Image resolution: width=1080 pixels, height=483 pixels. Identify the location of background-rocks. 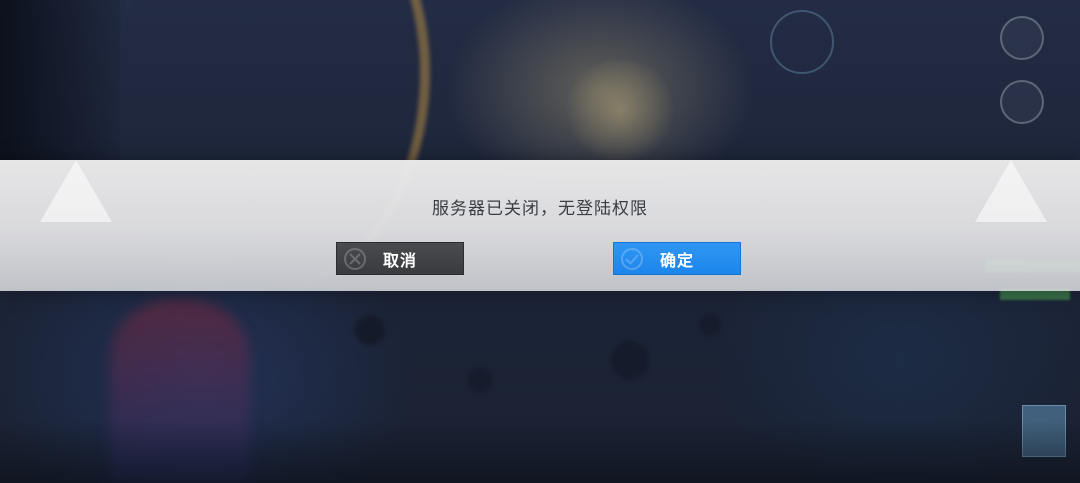
(560, 360).